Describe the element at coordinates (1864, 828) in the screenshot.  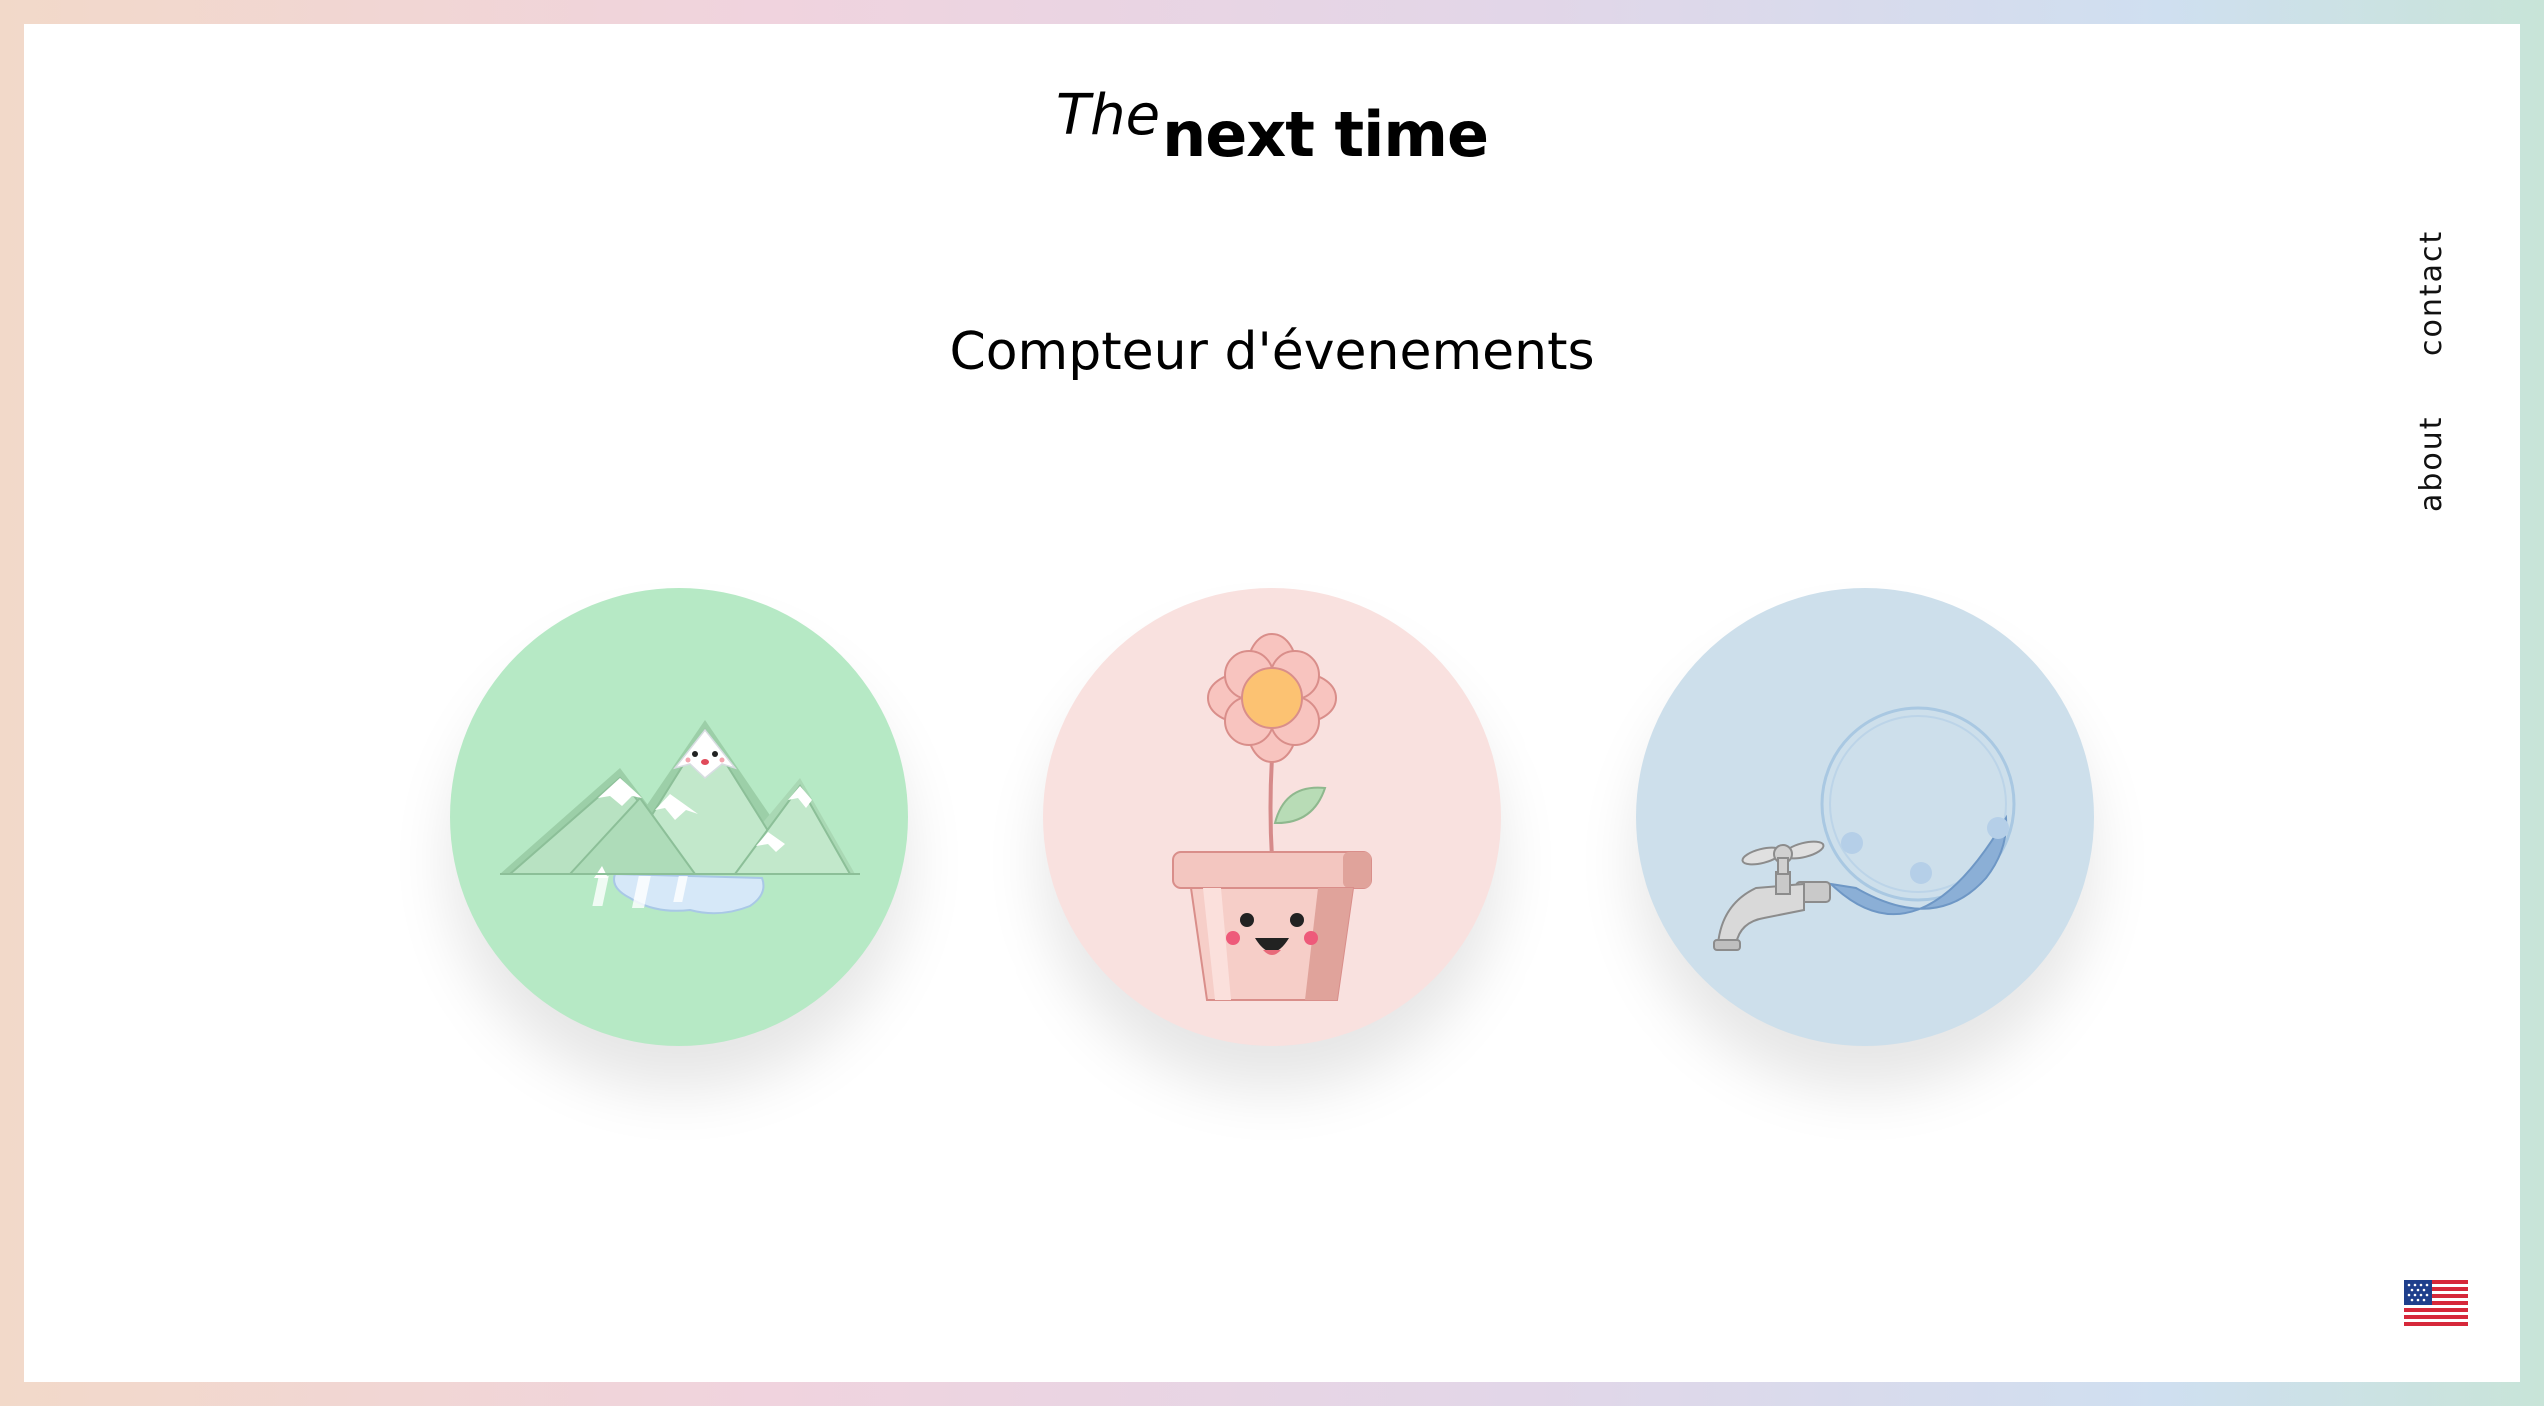
I see `water-tap-icon` at that location.